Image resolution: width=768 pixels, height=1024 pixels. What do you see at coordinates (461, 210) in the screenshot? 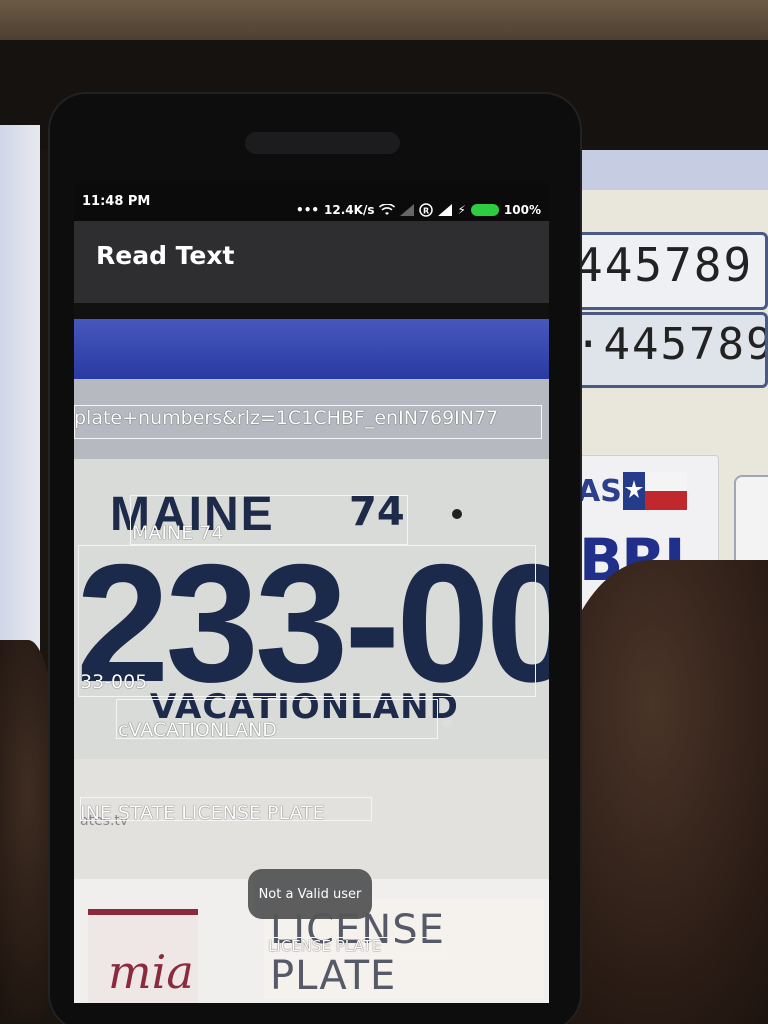
I see `charging-icon: ⚡` at bounding box center [461, 210].